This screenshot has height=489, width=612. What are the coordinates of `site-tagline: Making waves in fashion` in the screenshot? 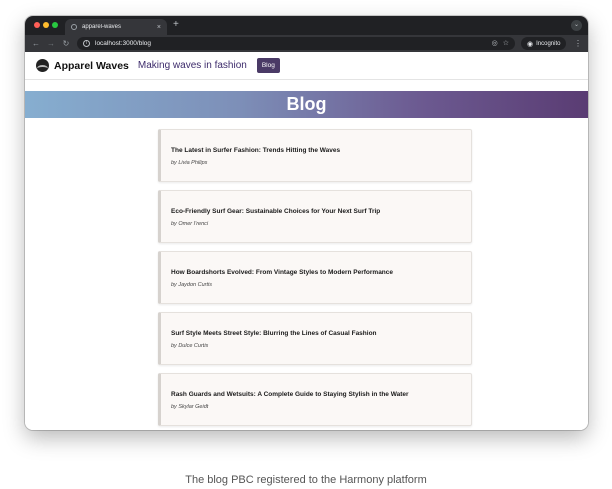 It's located at (192, 65).